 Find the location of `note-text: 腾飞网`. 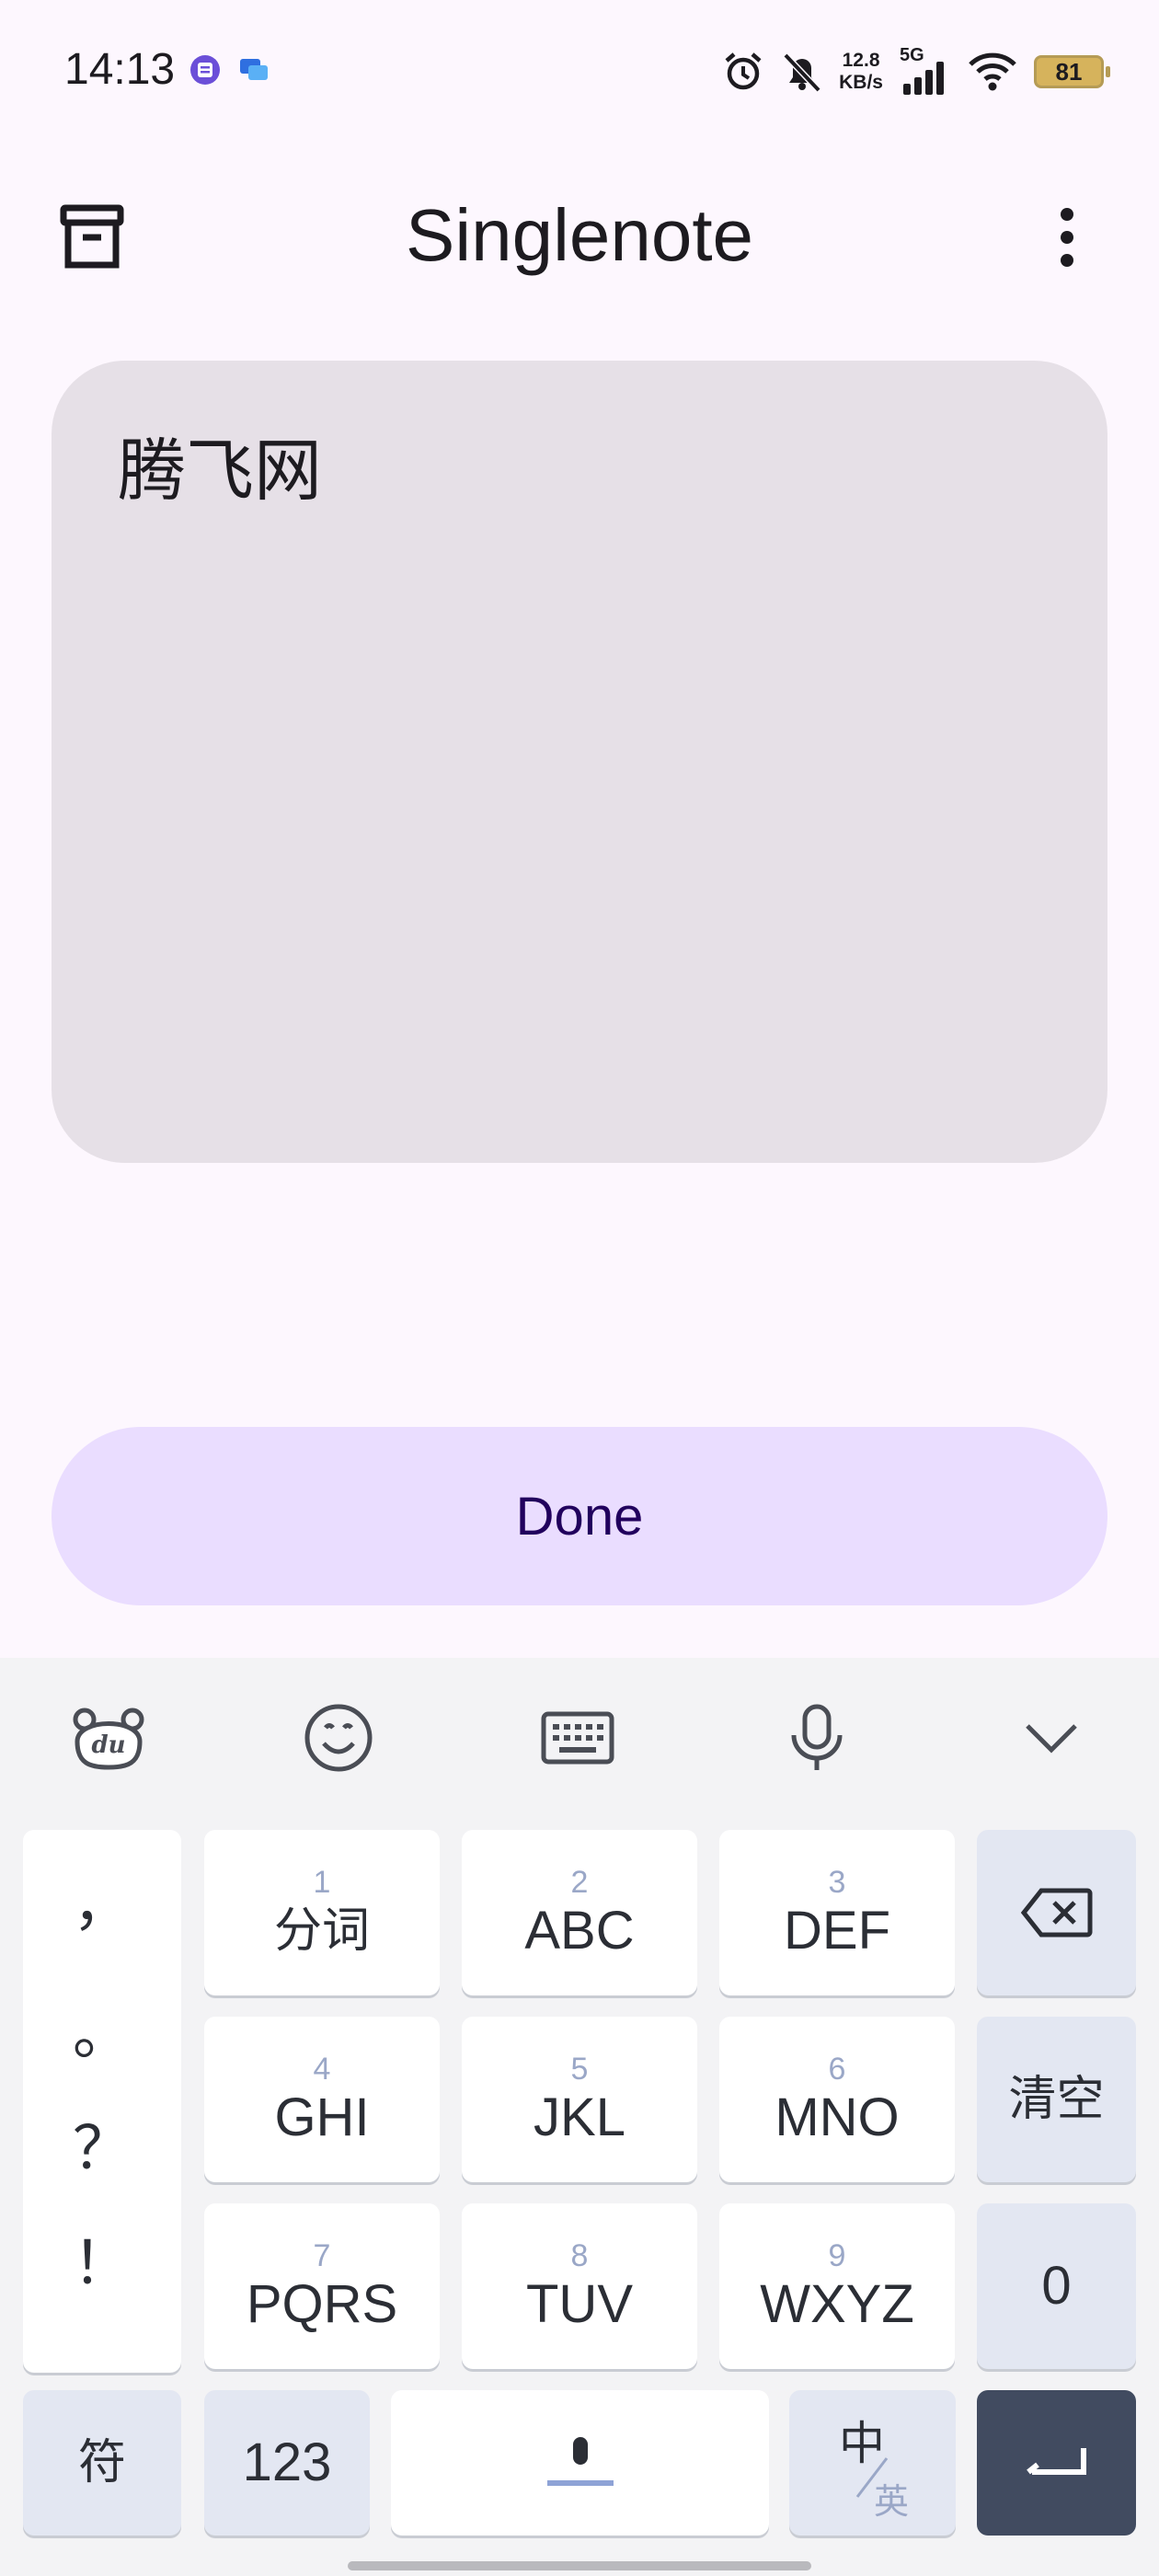

note-text: 腾飞网 is located at coordinates (220, 465).